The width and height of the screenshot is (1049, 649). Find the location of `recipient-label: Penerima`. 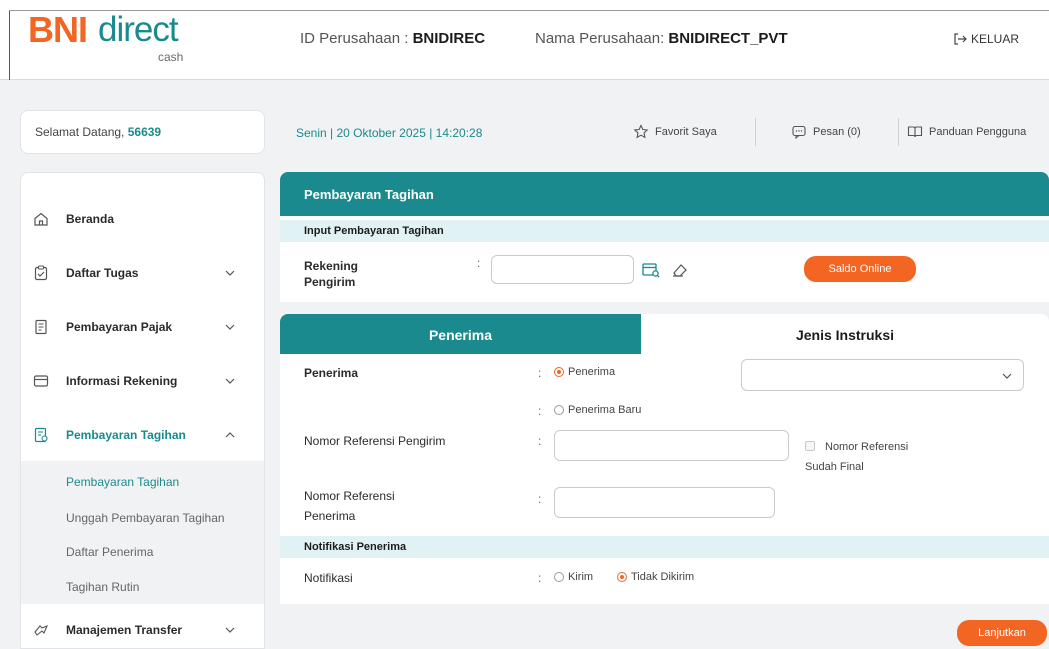

recipient-label: Penerima is located at coordinates (331, 373).